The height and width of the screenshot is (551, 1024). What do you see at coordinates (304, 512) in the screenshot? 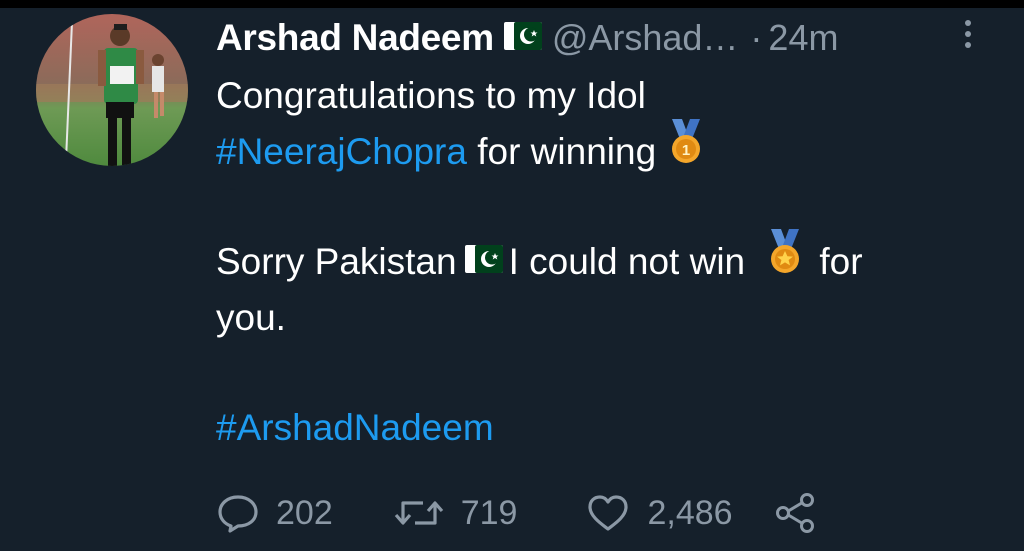
I see `reply-count: 202` at bounding box center [304, 512].